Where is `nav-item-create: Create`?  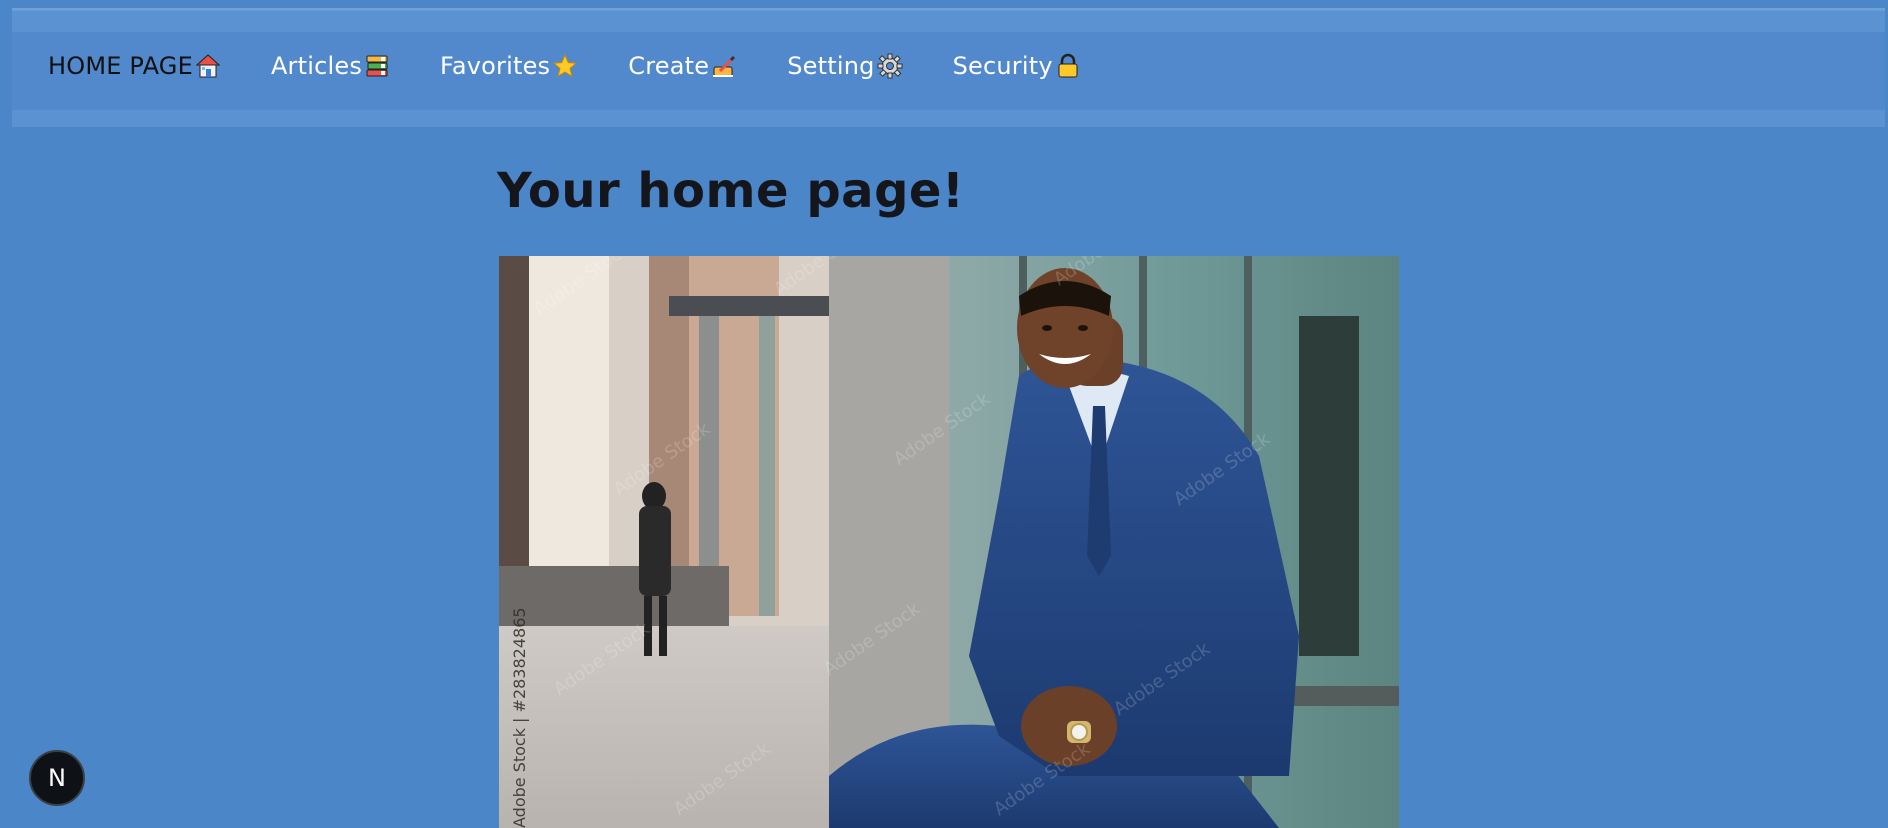
nav-item-create: Create is located at coordinates (682, 66).